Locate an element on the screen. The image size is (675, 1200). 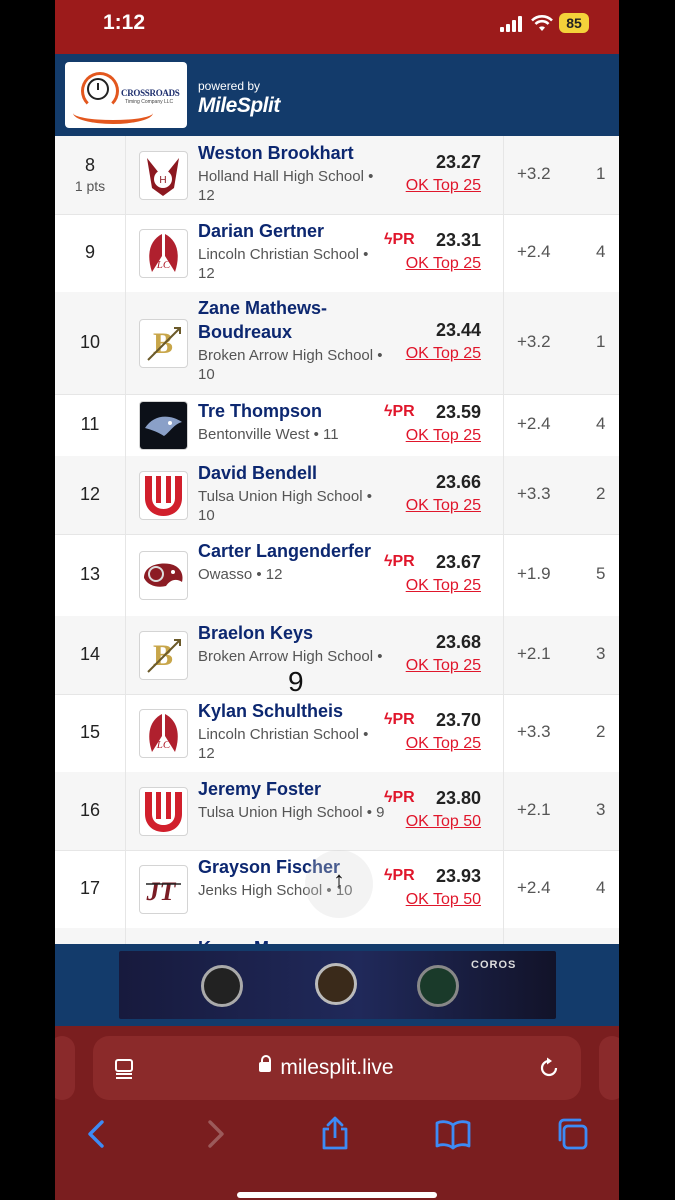
mark-time: 23.93 is located at coordinates (458, 876).